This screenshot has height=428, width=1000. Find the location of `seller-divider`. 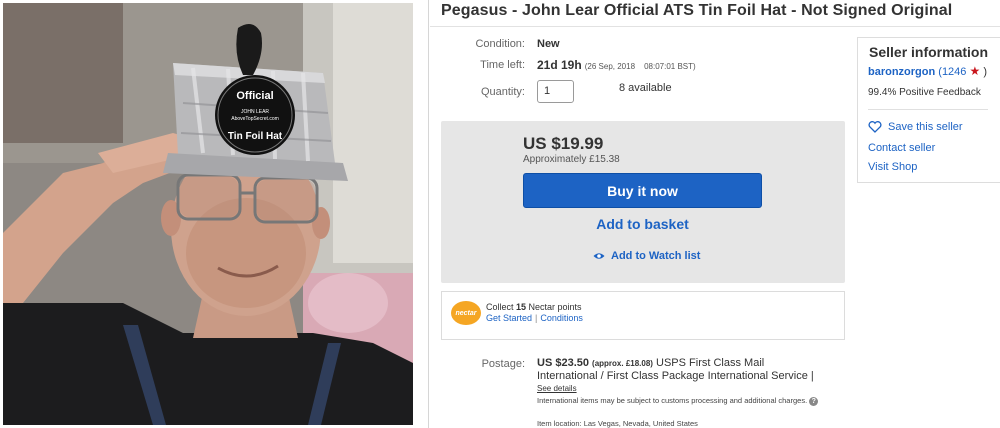

seller-divider is located at coordinates (928, 109).